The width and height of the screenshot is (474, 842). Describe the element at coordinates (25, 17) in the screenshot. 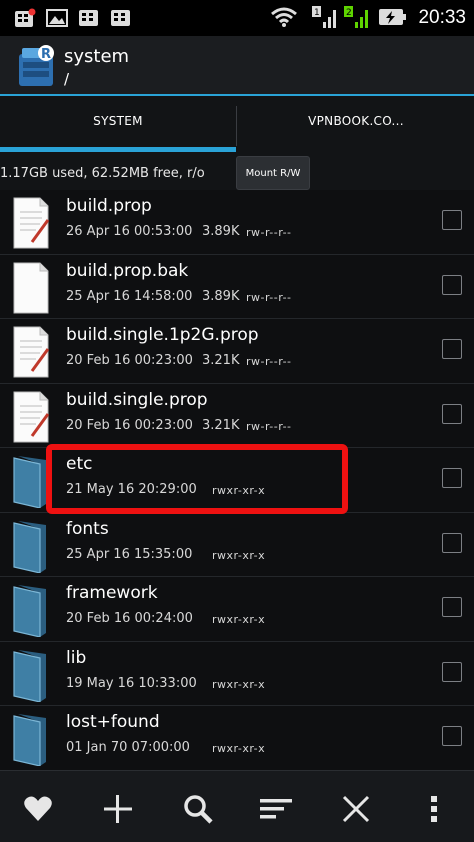

I see `bbm-notification-icon` at that location.